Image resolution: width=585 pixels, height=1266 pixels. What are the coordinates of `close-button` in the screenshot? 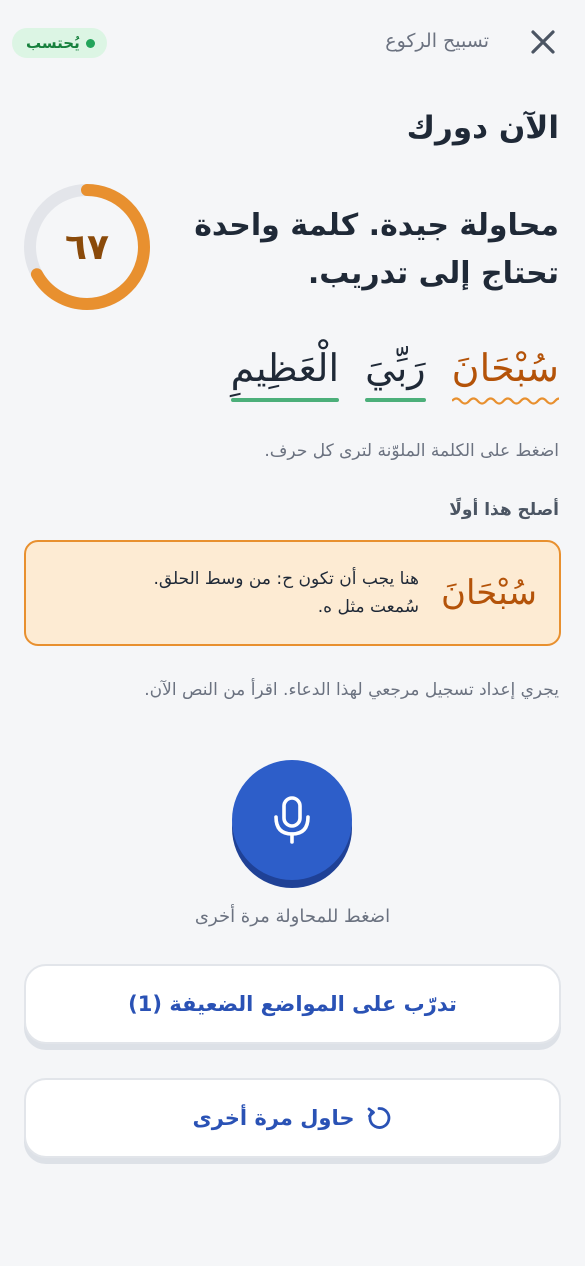 It's located at (543, 42).